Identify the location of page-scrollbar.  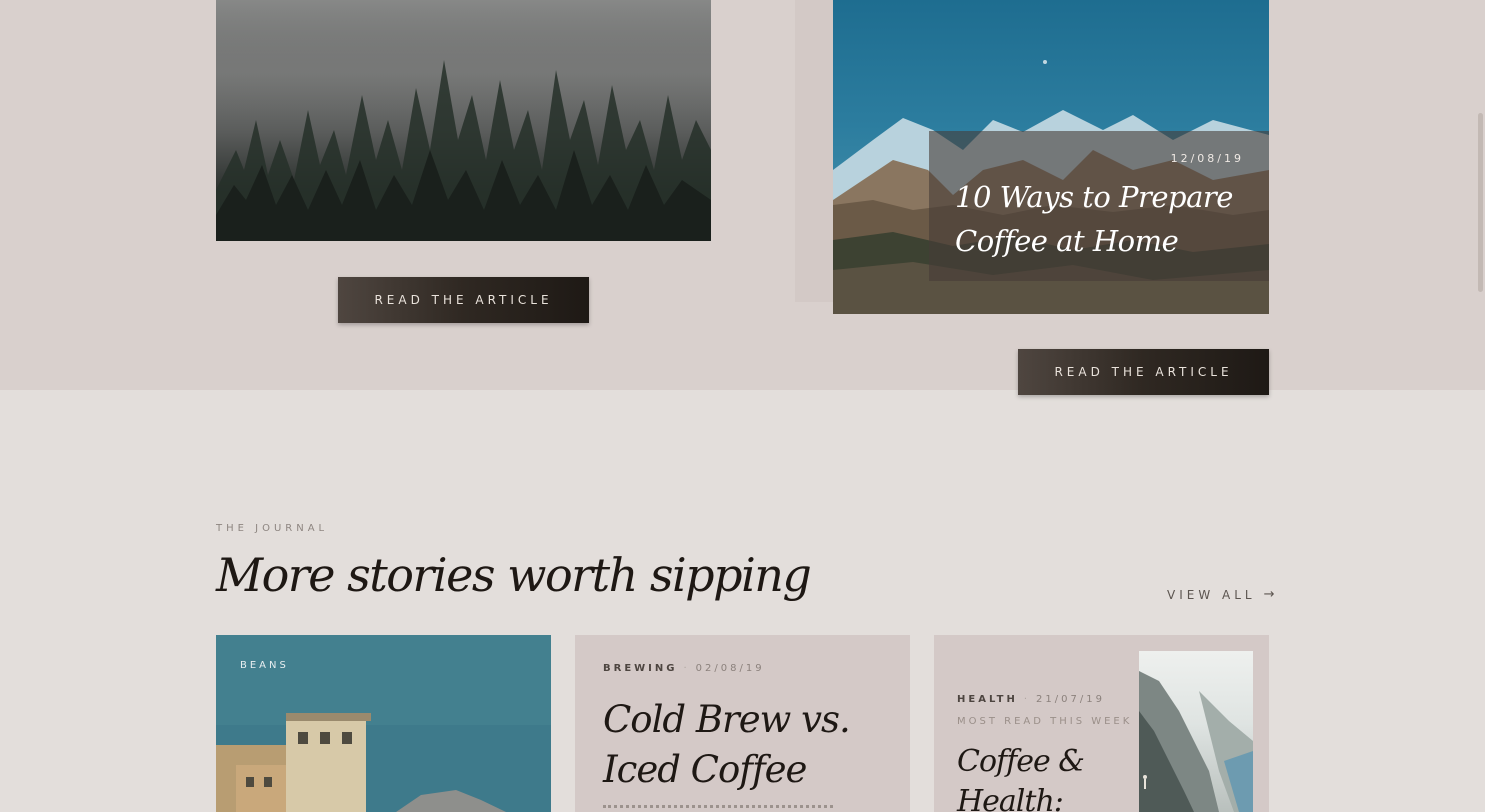
(1480, 202).